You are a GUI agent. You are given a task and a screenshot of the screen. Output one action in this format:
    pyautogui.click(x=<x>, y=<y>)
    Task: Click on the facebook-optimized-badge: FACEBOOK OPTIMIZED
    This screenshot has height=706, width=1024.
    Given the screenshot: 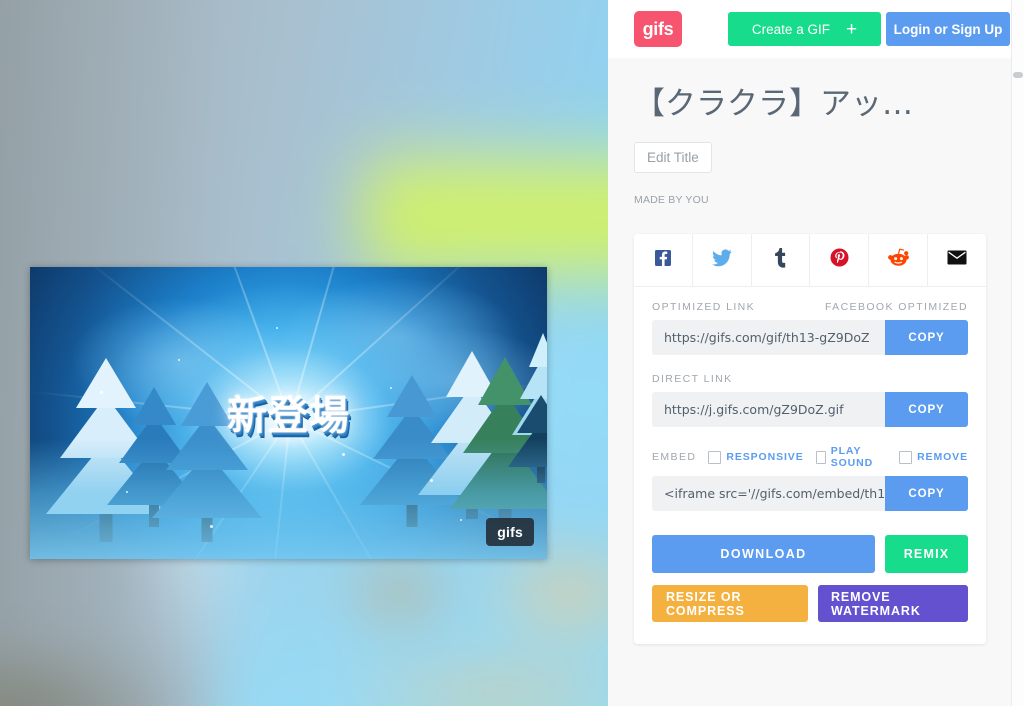 What is the action you would take?
    pyautogui.click(x=896, y=307)
    